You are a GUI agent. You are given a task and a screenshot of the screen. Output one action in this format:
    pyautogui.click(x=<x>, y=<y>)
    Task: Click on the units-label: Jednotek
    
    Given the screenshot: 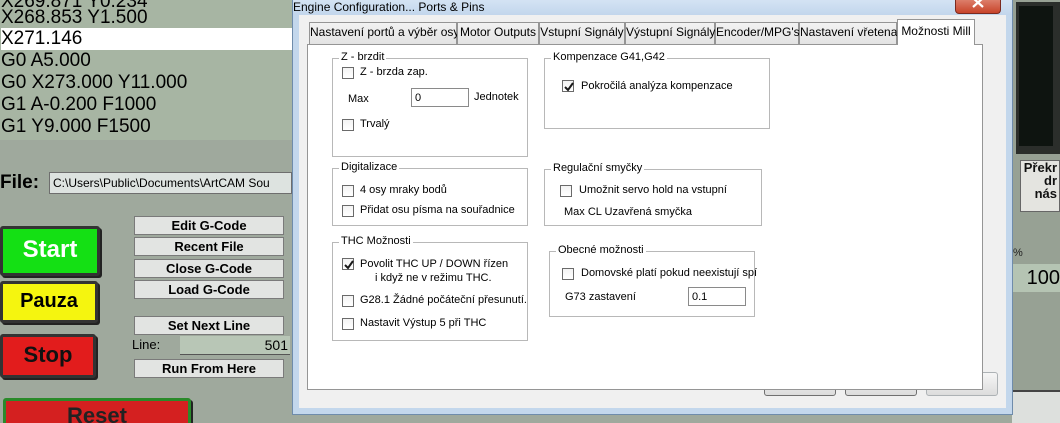 What is the action you would take?
    pyautogui.click(x=496, y=97)
    